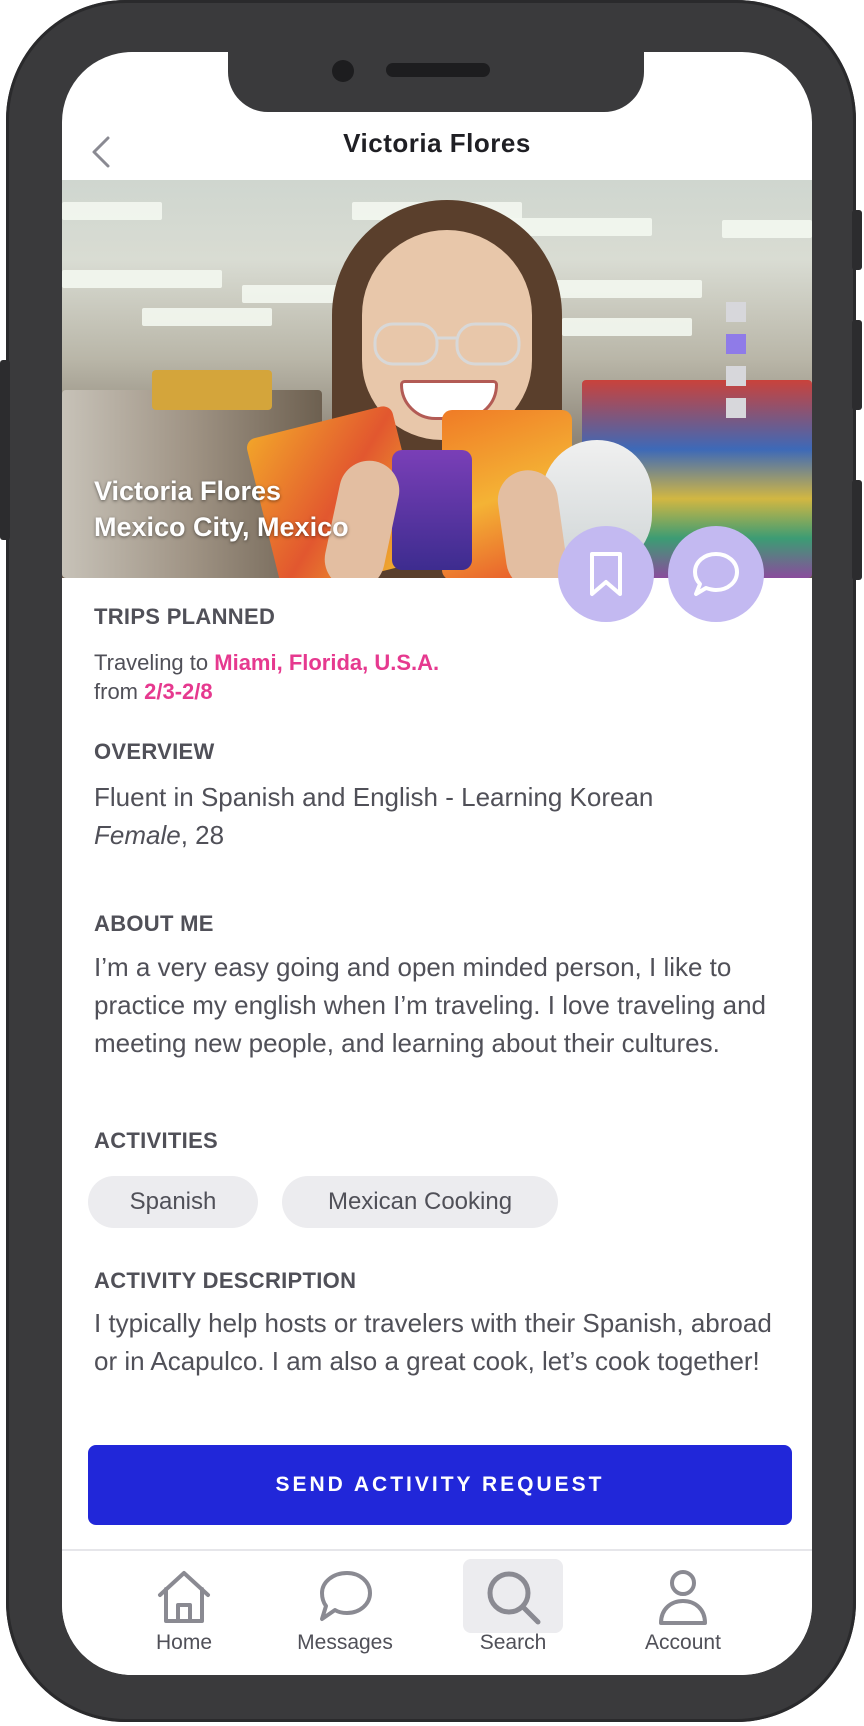 Image resolution: width=864 pixels, height=1726 pixels. What do you see at coordinates (221, 527) in the screenshot?
I see `profile-location: Mexico City, Mexico` at bounding box center [221, 527].